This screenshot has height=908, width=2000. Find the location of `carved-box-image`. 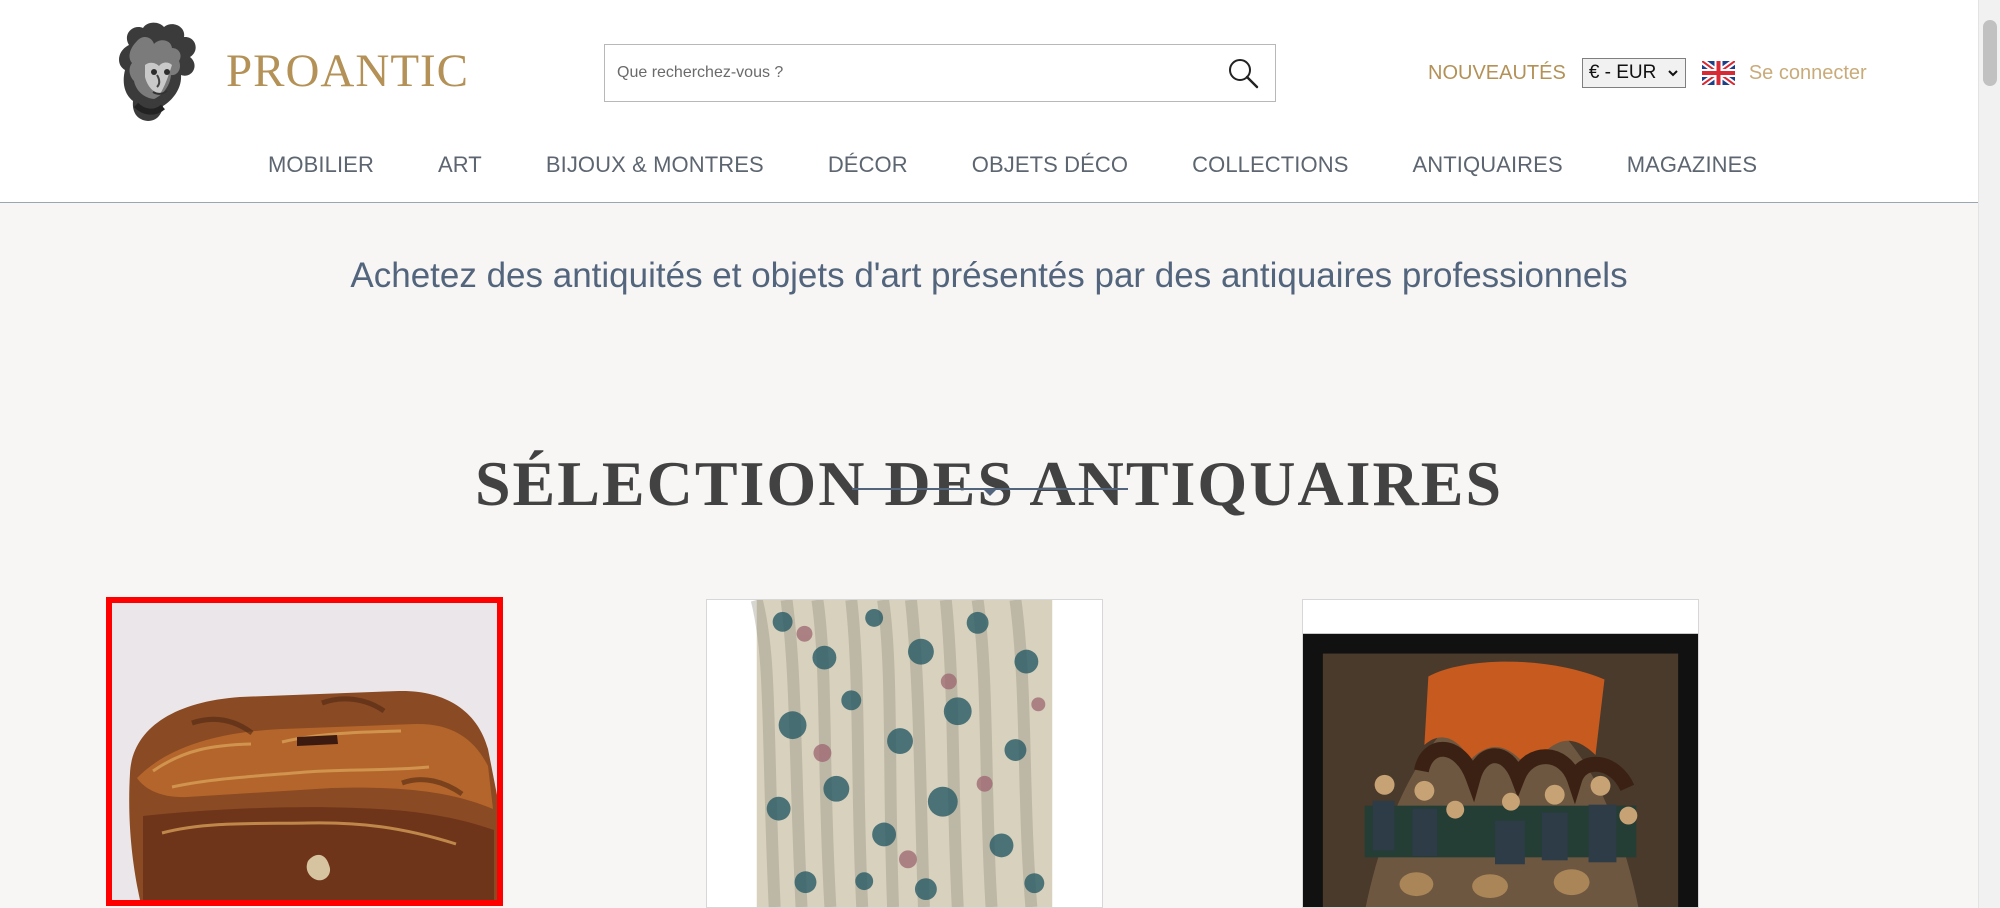

carved-box-image is located at coordinates (304, 751).